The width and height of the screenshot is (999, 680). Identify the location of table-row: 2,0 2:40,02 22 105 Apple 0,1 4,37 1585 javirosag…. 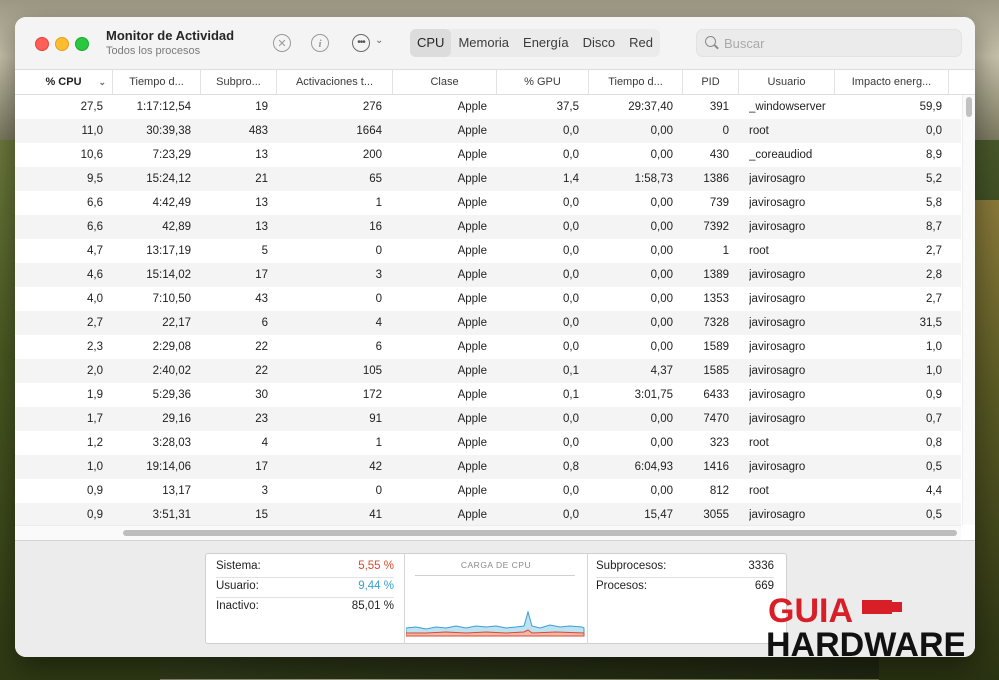
(488, 371).